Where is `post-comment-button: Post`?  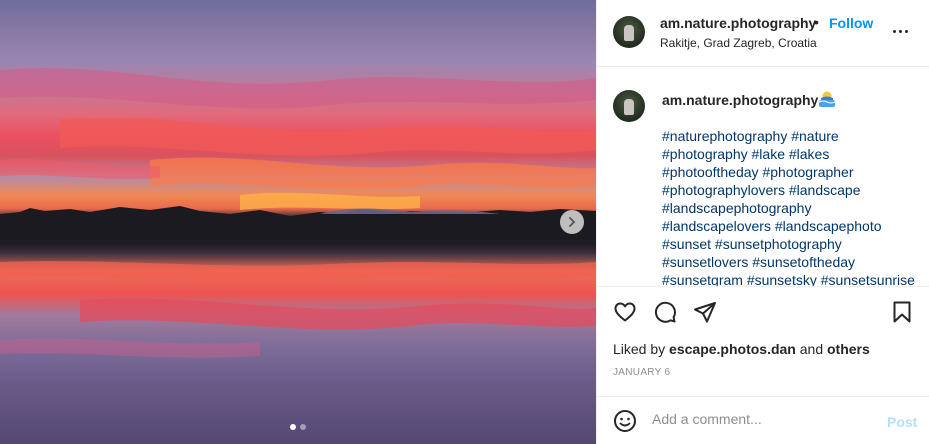 post-comment-button: Post is located at coordinates (902, 422).